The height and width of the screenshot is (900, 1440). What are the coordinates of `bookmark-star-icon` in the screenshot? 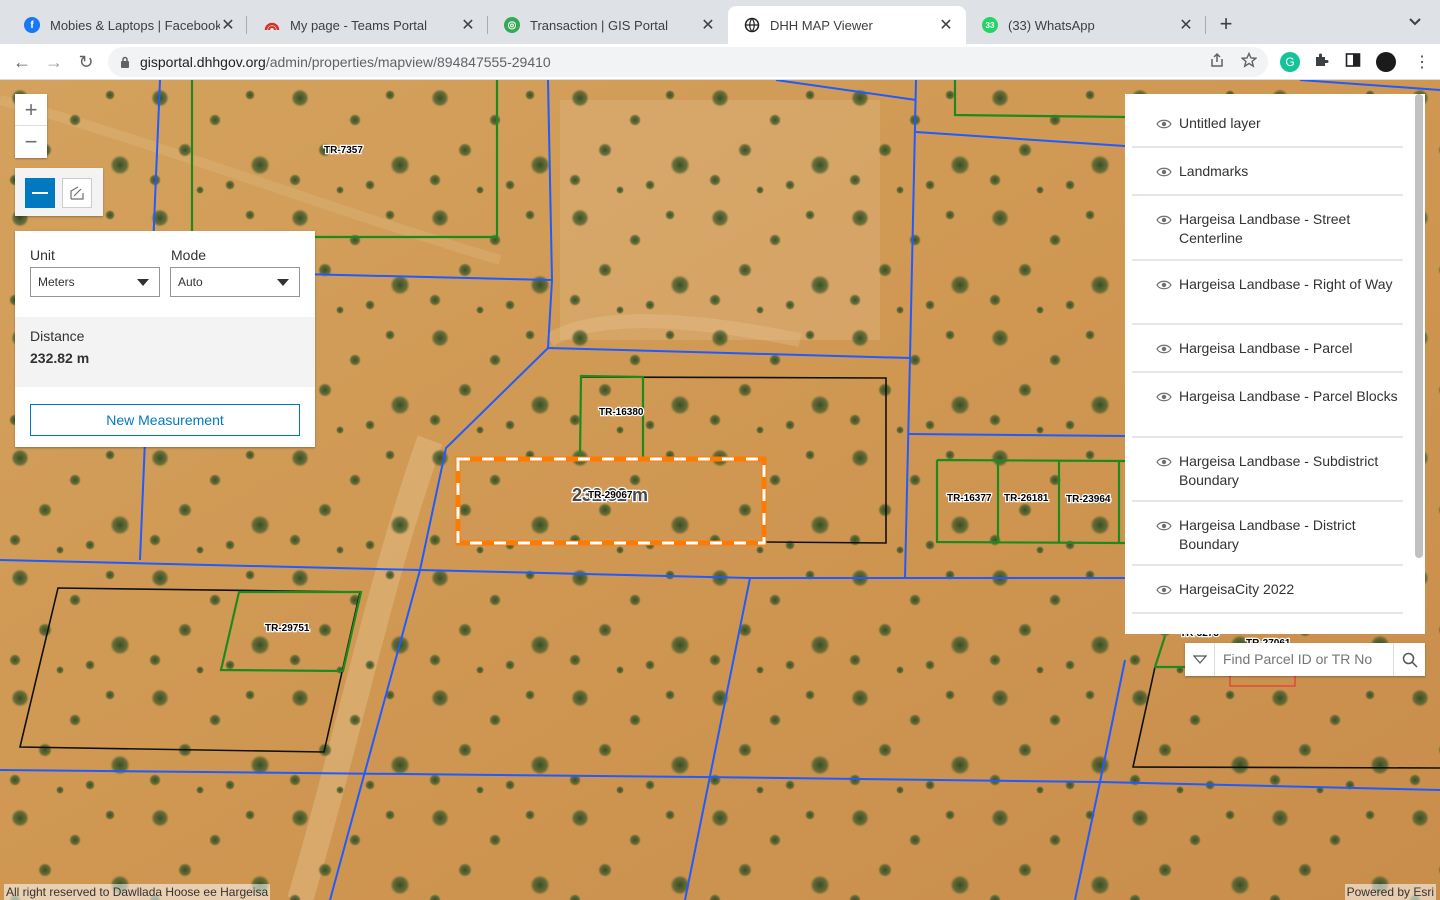 It's located at (1249, 61).